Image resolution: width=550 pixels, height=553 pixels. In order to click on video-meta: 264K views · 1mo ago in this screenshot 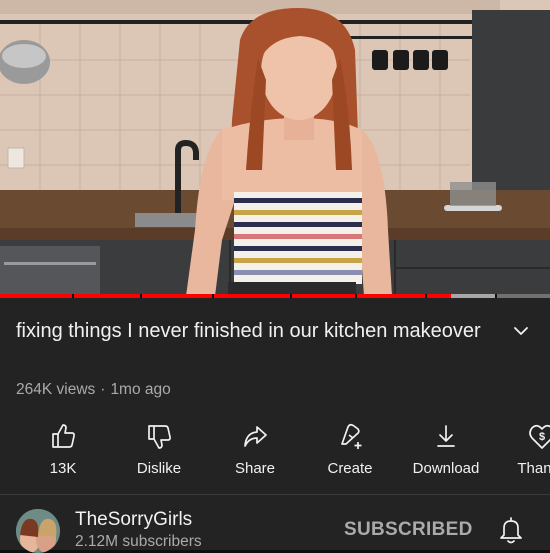, I will do `click(93, 390)`.